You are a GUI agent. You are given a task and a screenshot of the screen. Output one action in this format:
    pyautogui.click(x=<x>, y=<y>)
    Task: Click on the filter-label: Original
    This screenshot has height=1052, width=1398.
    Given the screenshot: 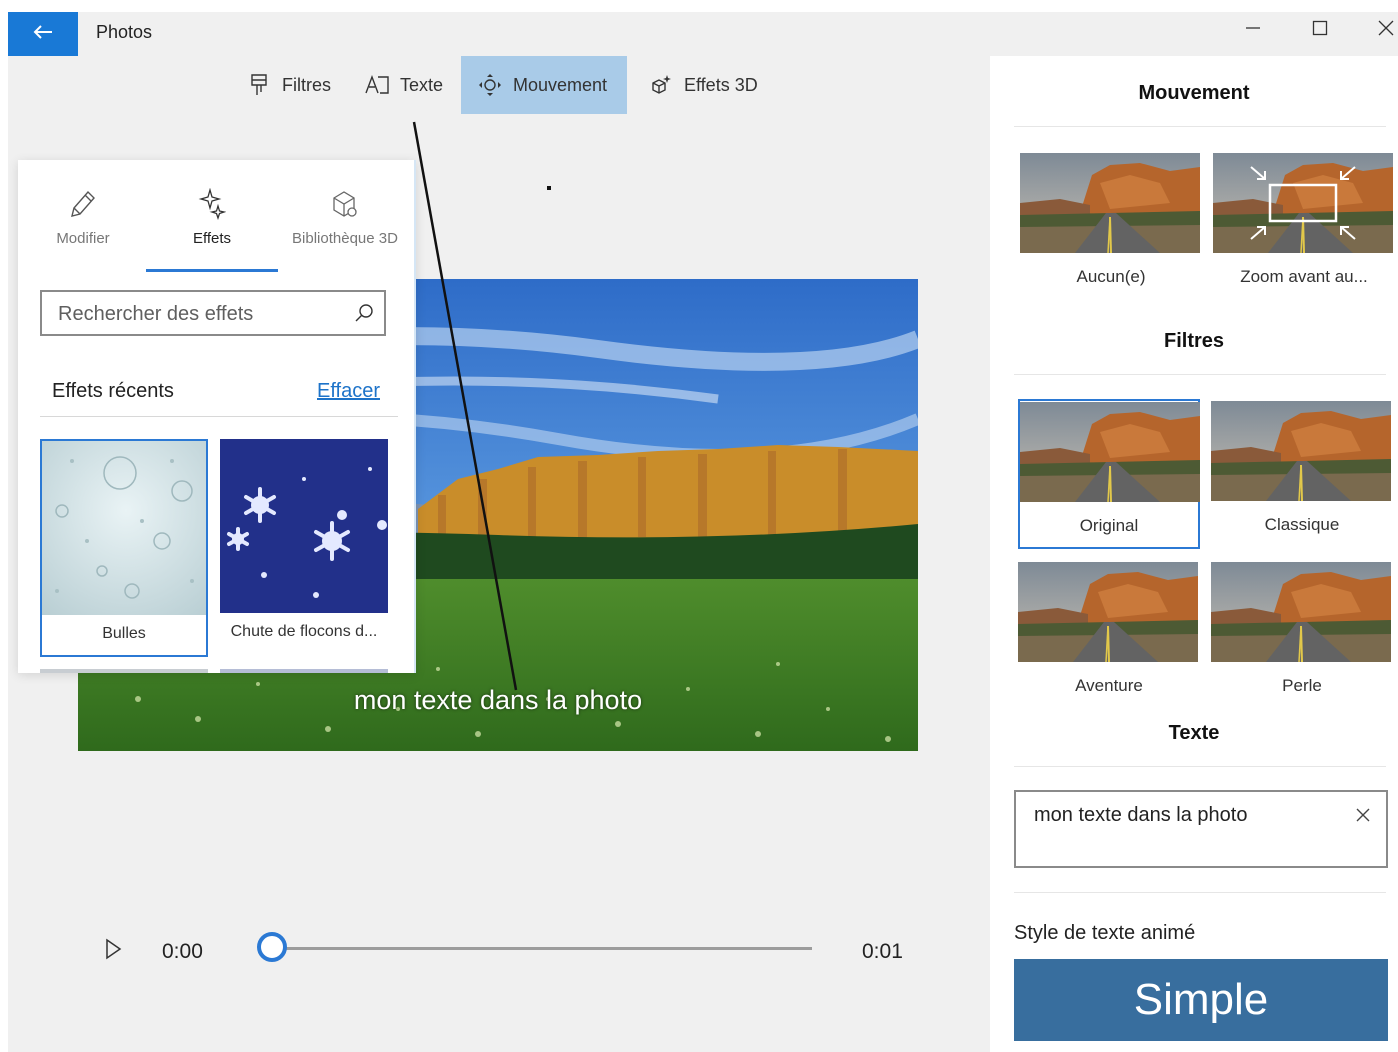 What is the action you would take?
    pyautogui.click(x=1109, y=525)
    